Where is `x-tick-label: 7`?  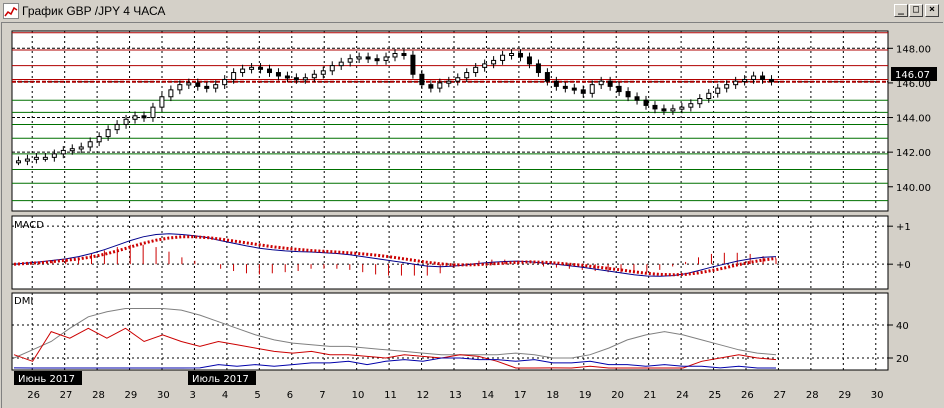
x-tick-label: 7 is located at coordinates (322, 395).